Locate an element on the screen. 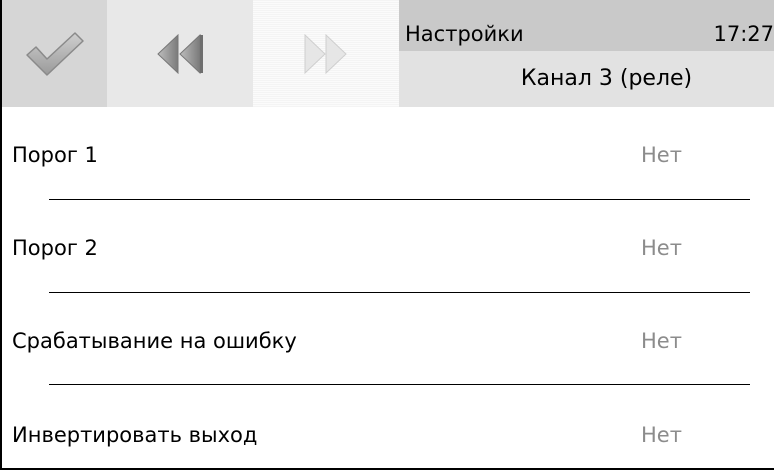 This screenshot has height=470, width=774. subtitle-bar: Канал 3 (реле) is located at coordinates (586, 79).